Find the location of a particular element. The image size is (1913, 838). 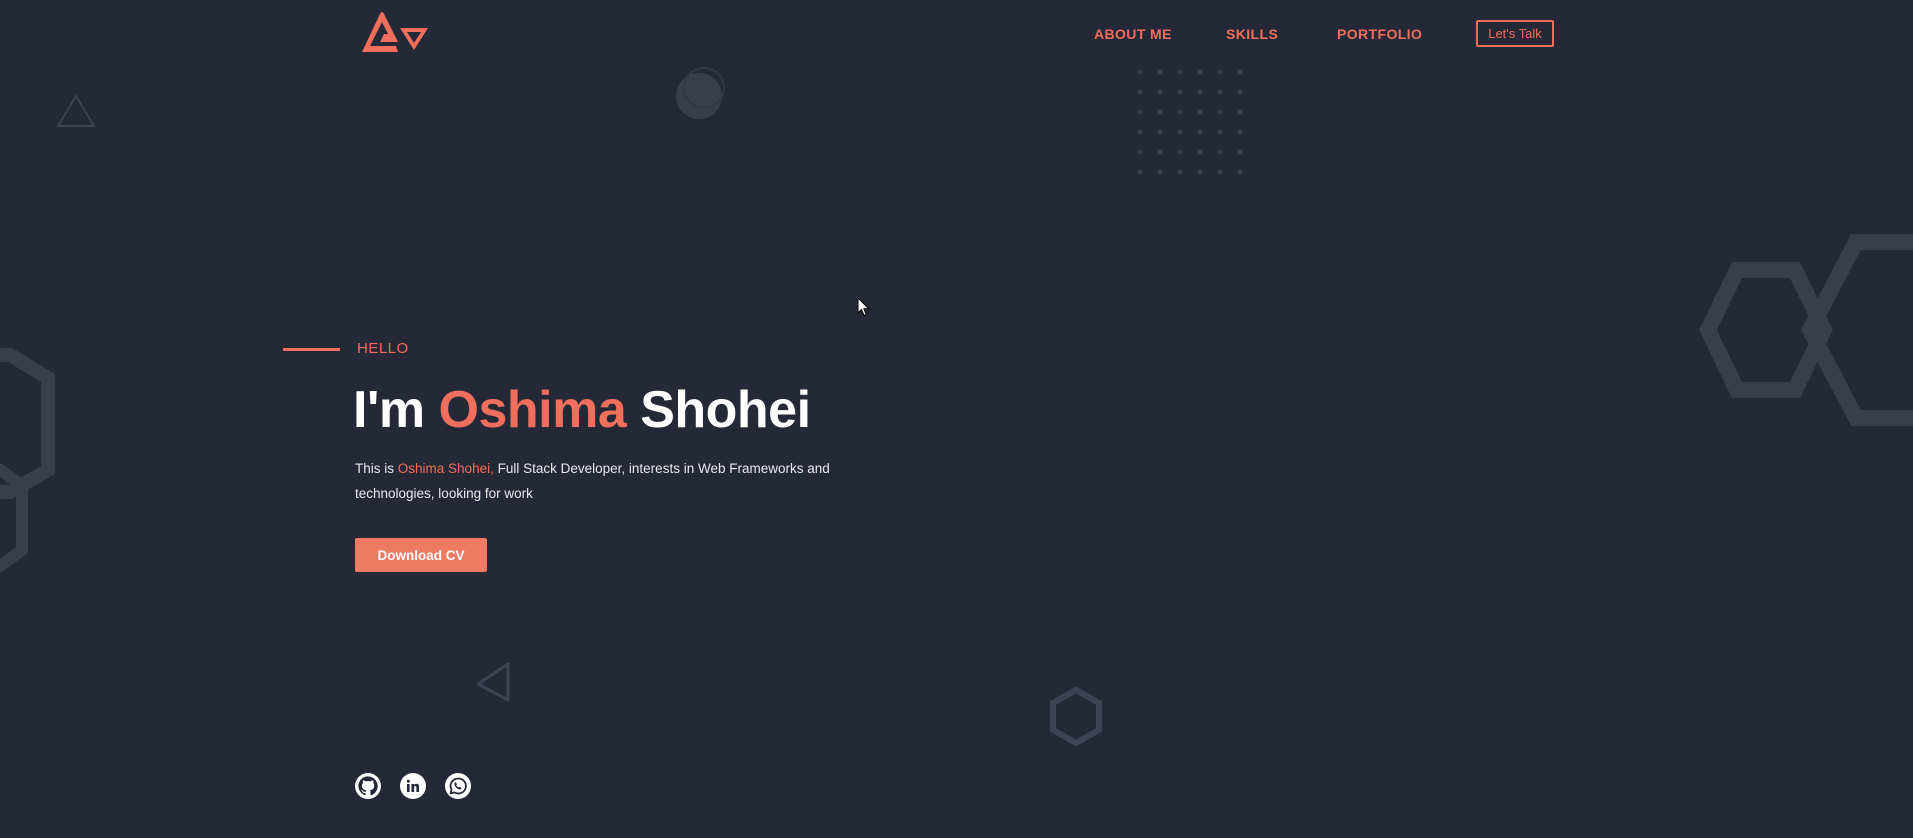

desc-prefix: This is is located at coordinates (375, 468).